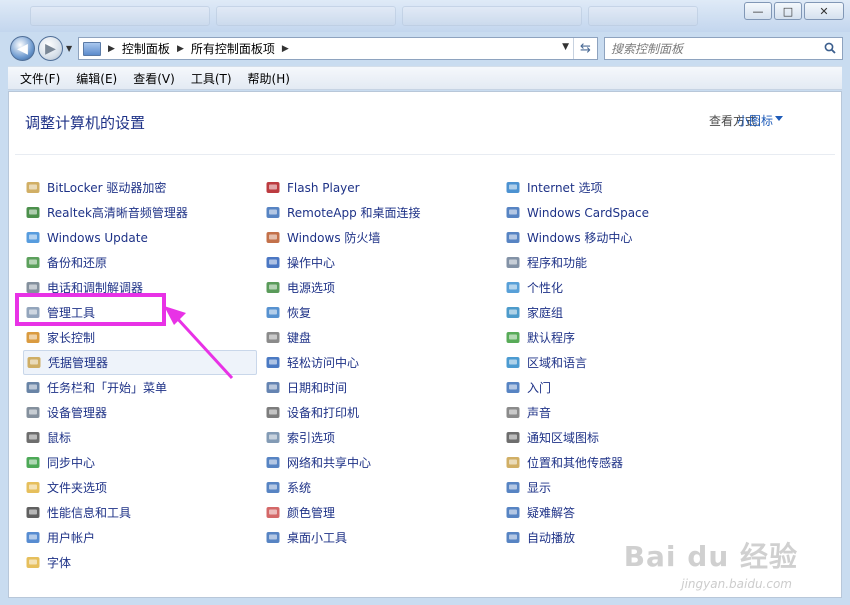 The image size is (850, 605). Describe the element at coordinates (383, 462) in the screenshot. I see `control-panel-item: 网络和共享中心` at that location.